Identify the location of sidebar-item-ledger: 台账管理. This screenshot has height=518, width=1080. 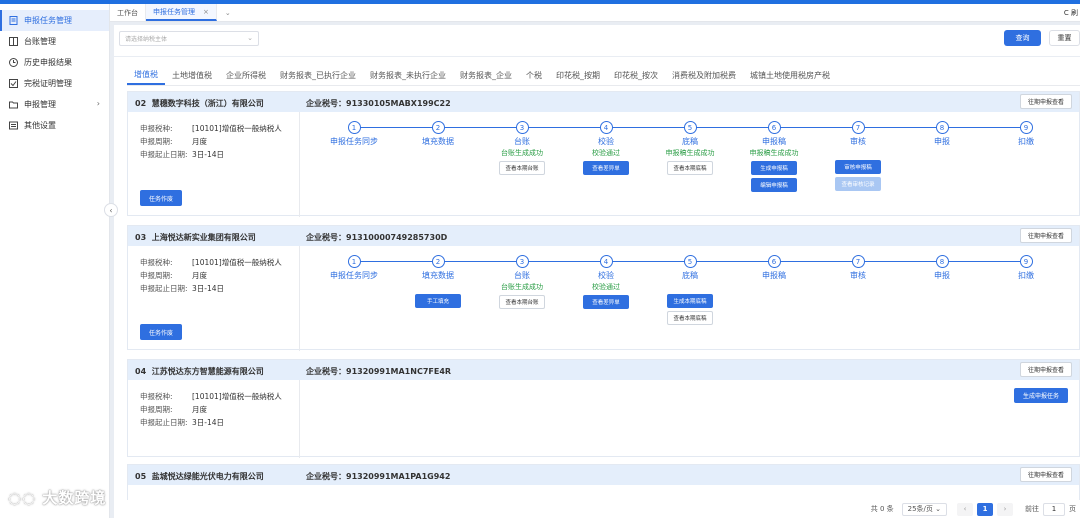
(54, 41).